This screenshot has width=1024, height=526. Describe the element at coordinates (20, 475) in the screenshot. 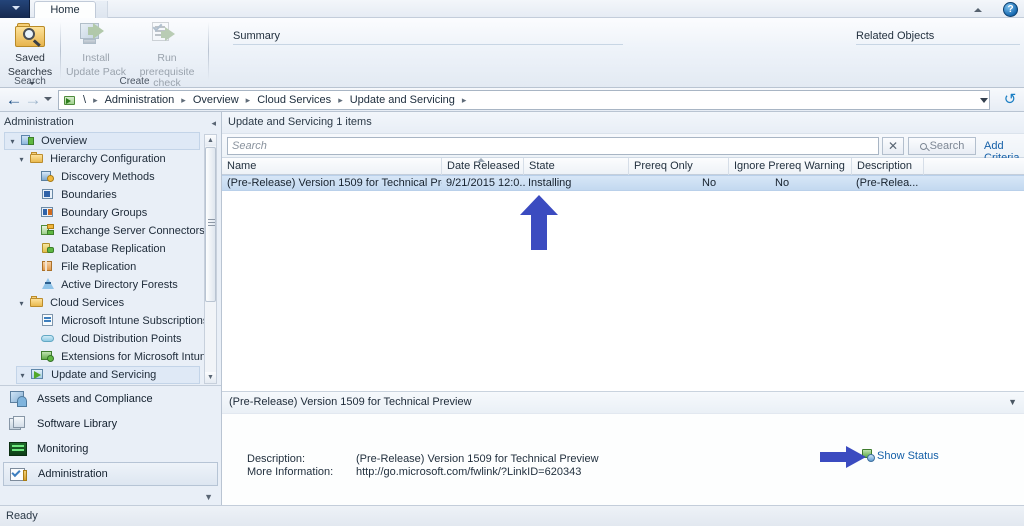

I see `administration-icon` at that location.